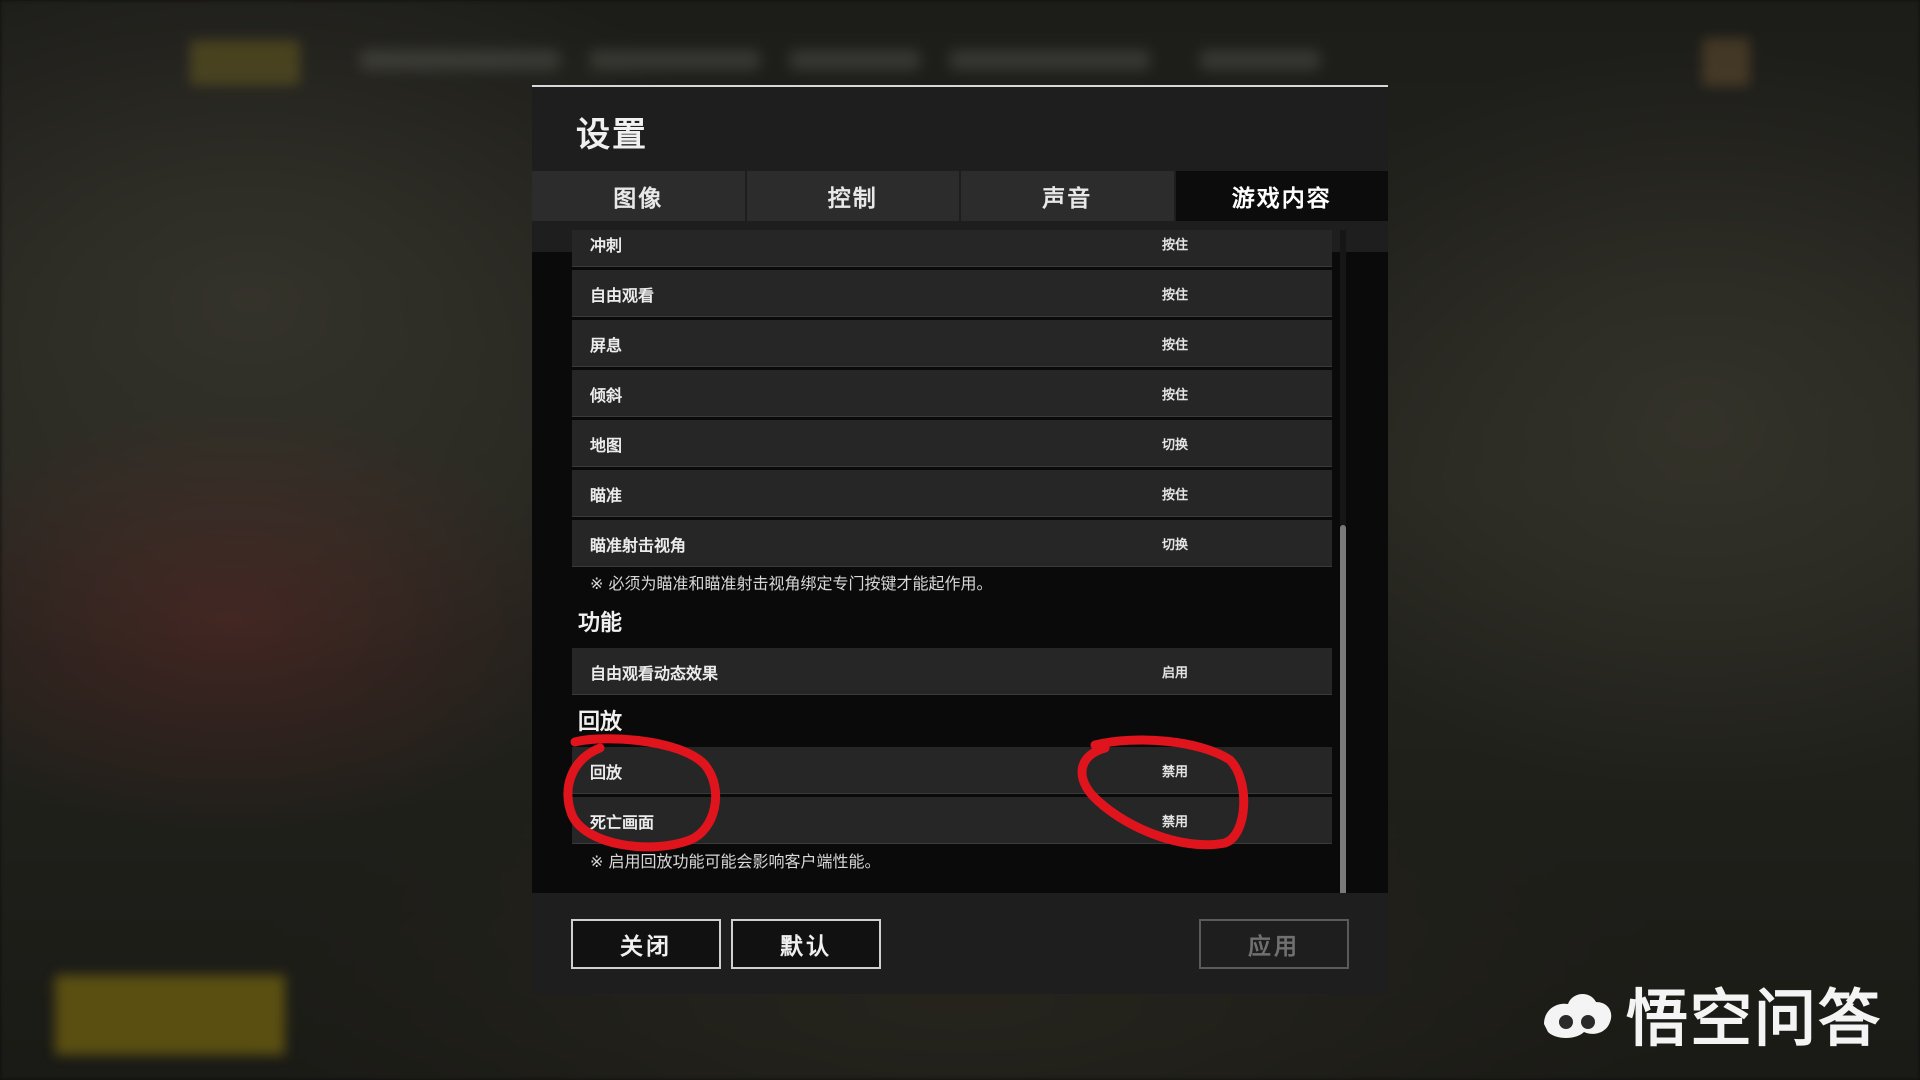 This screenshot has width=1920, height=1080. What do you see at coordinates (952, 393) in the screenshot?
I see `setting-row-lean: 倾斜 按住` at bounding box center [952, 393].